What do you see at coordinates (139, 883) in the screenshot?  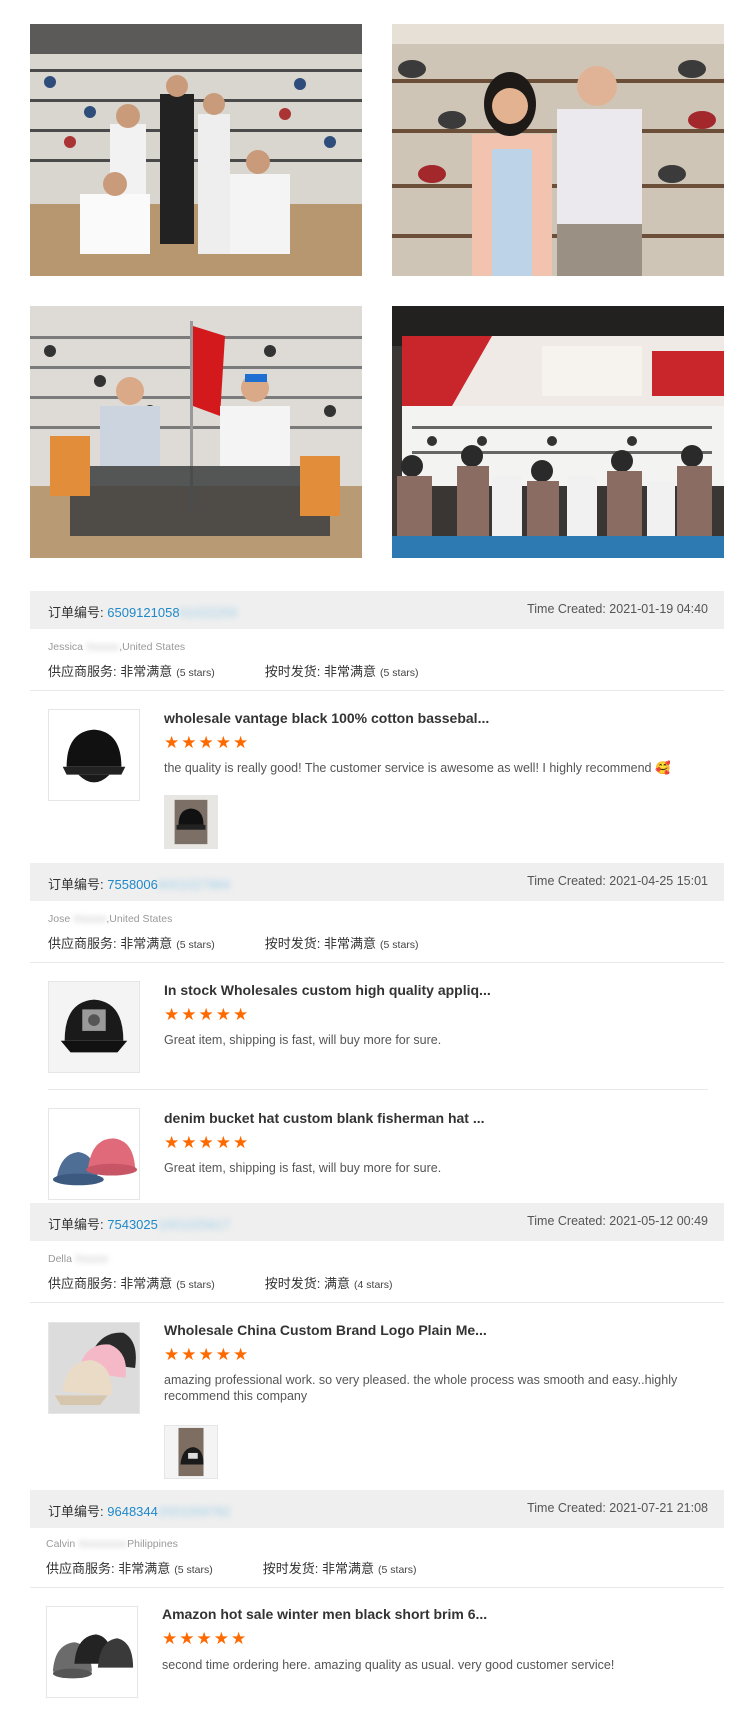 I see `order-number: 订单编号: 75580066001027984` at bounding box center [139, 883].